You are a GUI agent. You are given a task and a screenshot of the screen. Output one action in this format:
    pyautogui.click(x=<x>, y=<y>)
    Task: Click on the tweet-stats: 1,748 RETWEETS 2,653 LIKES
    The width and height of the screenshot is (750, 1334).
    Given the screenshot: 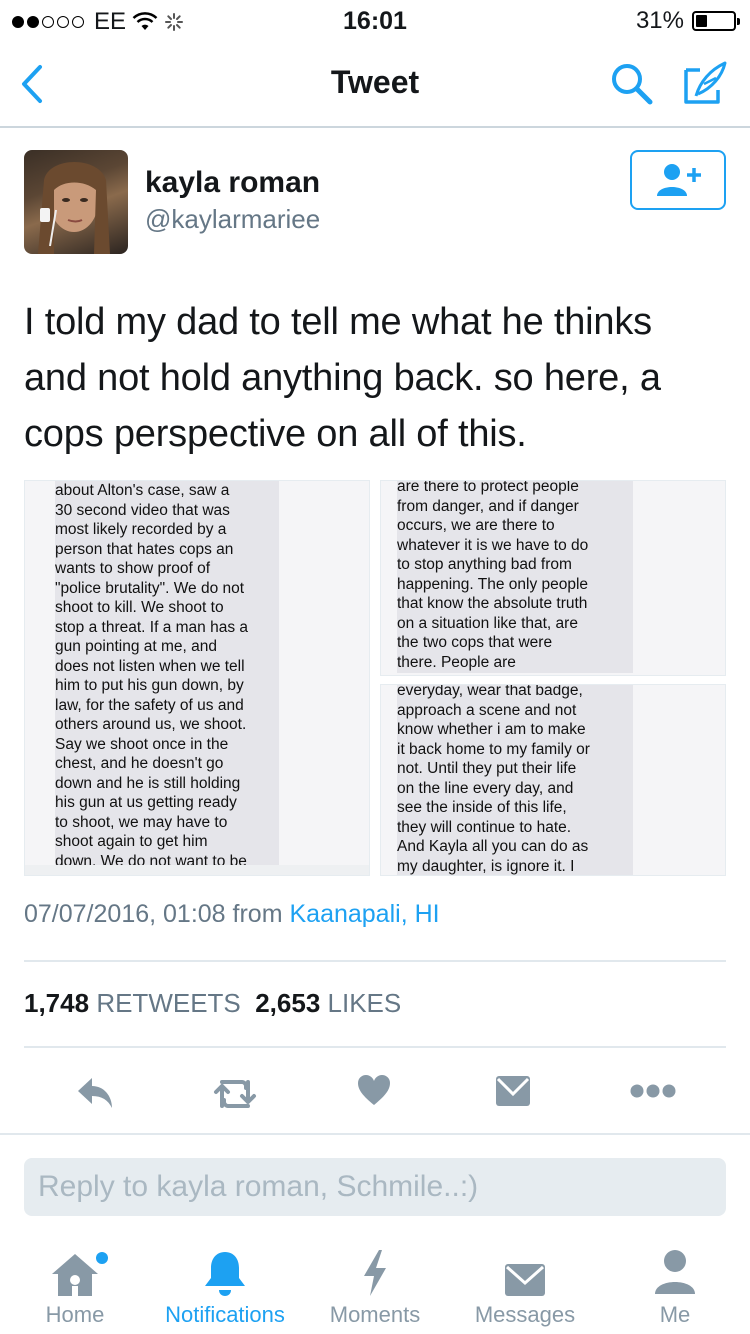 What is the action you would take?
    pyautogui.click(x=212, y=1003)
    